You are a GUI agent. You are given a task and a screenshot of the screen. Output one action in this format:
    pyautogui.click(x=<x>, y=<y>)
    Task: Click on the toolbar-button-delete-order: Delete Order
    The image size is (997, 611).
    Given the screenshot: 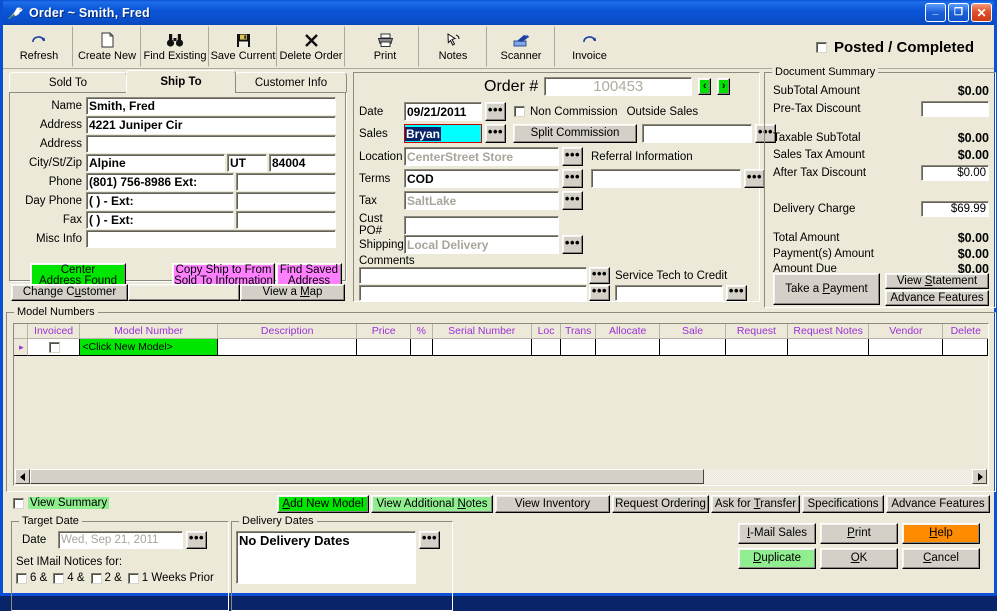 What is the action you would take?
    pyautogui.click(x=311, y=46)
    